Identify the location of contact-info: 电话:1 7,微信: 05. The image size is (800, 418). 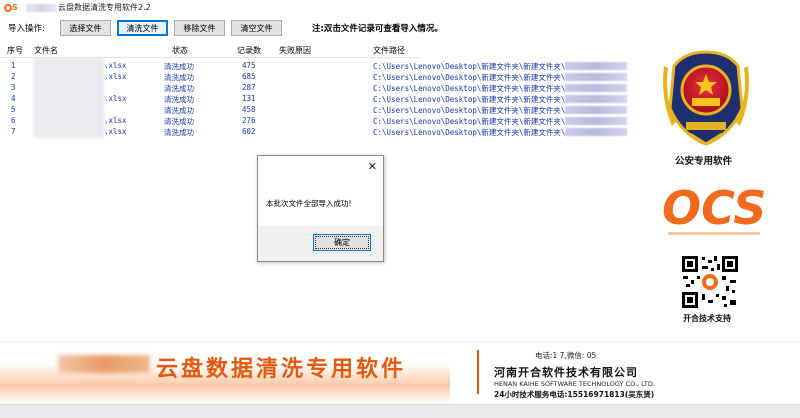
(566, 355).